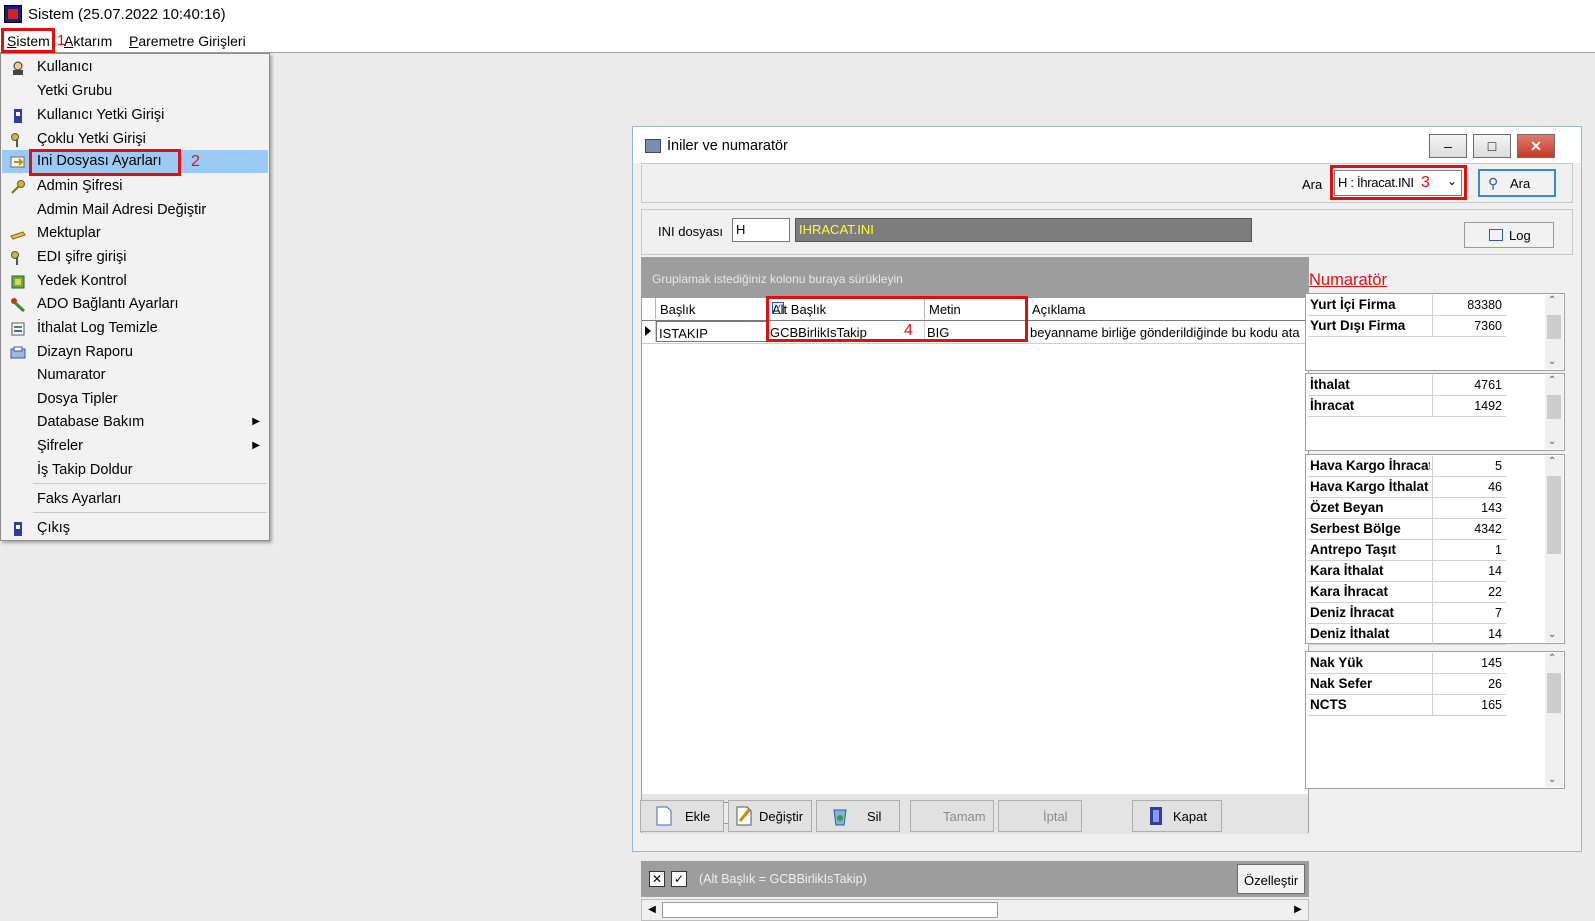  Describe the element at coordinates (657, 879) in the screenshot. I see `clear-filter-icon: ✕` at that location.